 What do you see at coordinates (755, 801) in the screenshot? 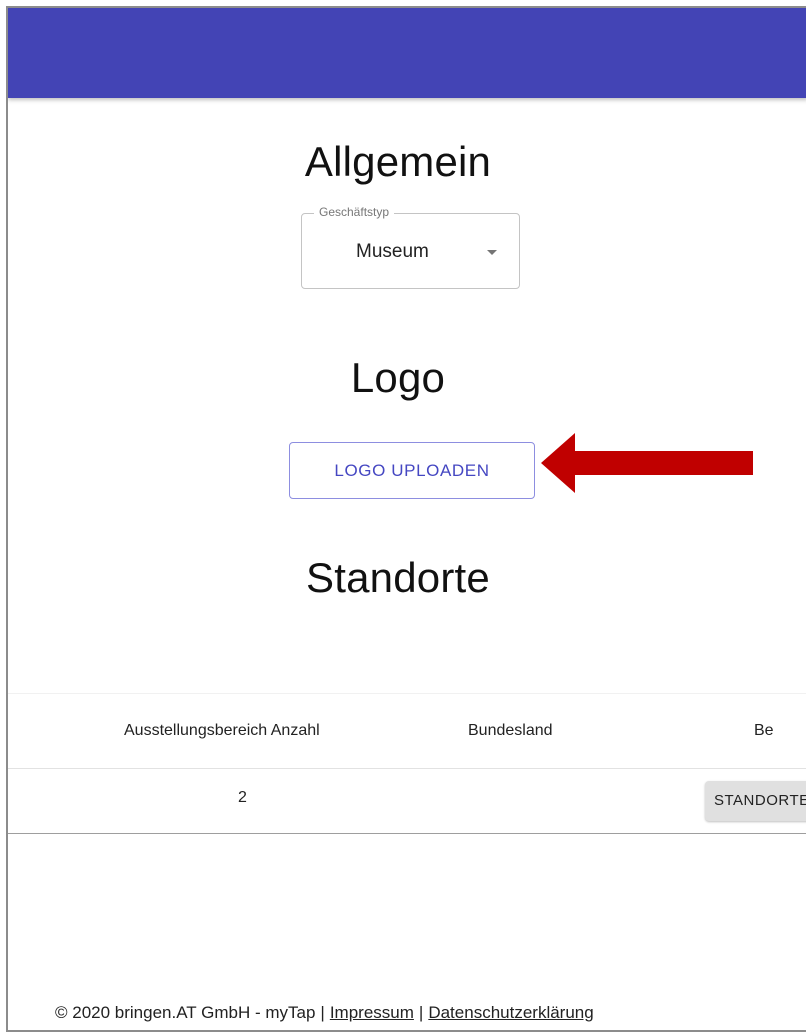
I see `locations-button: STANDORTE` at bounding box center [755, 801].